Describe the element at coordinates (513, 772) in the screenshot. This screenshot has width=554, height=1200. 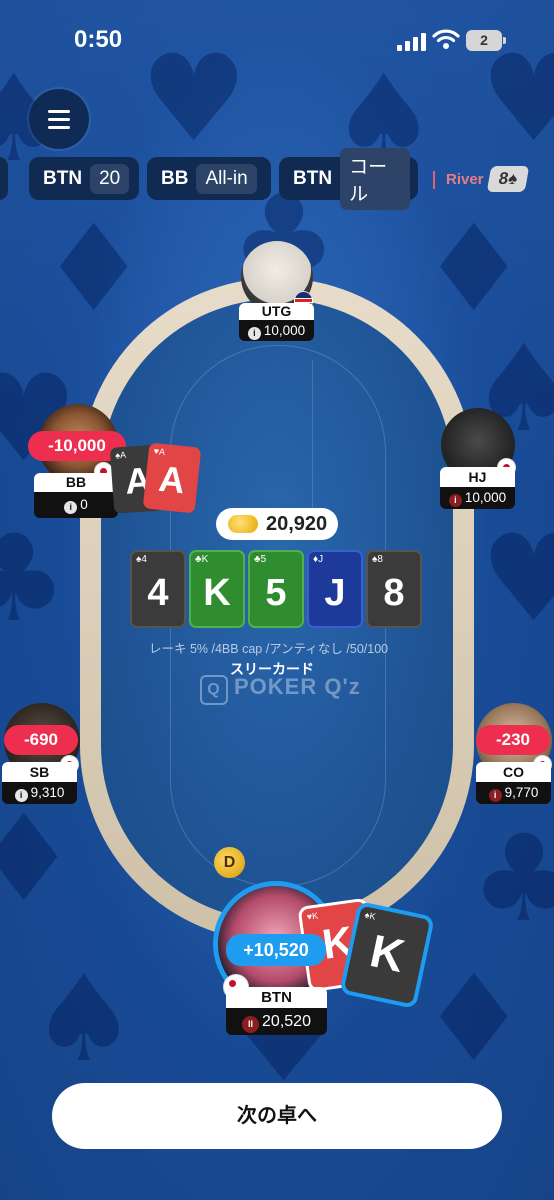
I see `seat-position: CO` at that location.